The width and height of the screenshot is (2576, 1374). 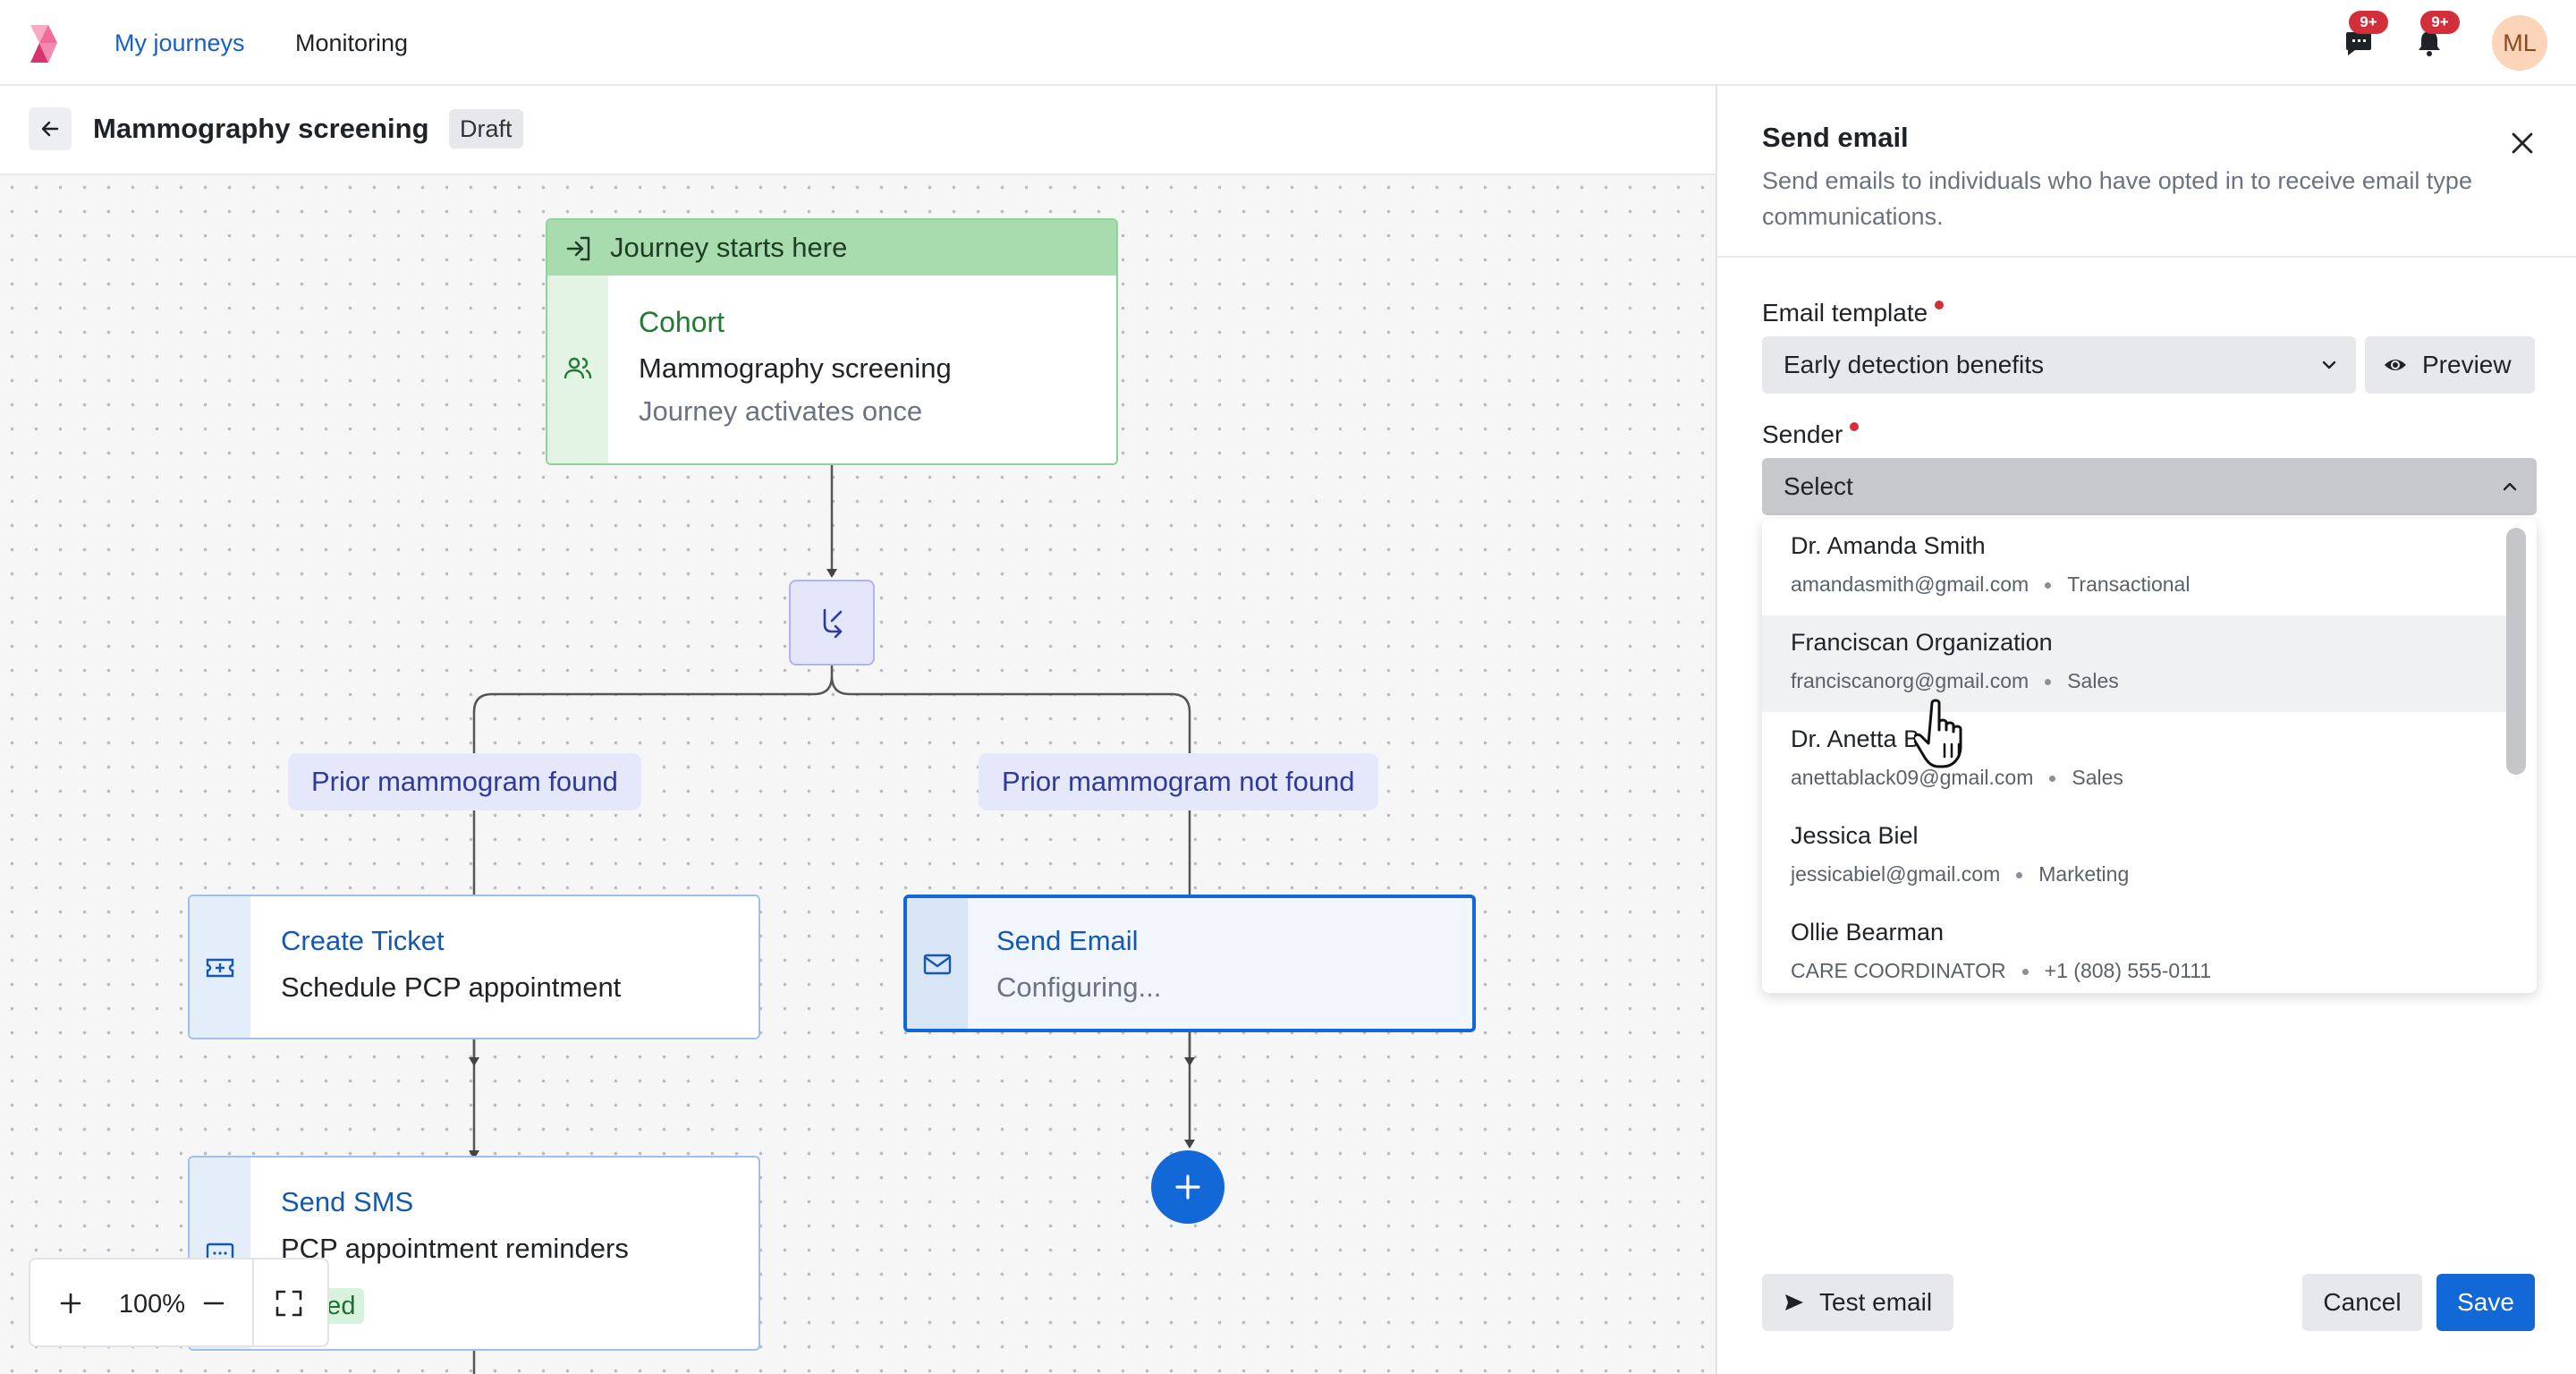 I want to click on split-node, so click(x=832, y=623).